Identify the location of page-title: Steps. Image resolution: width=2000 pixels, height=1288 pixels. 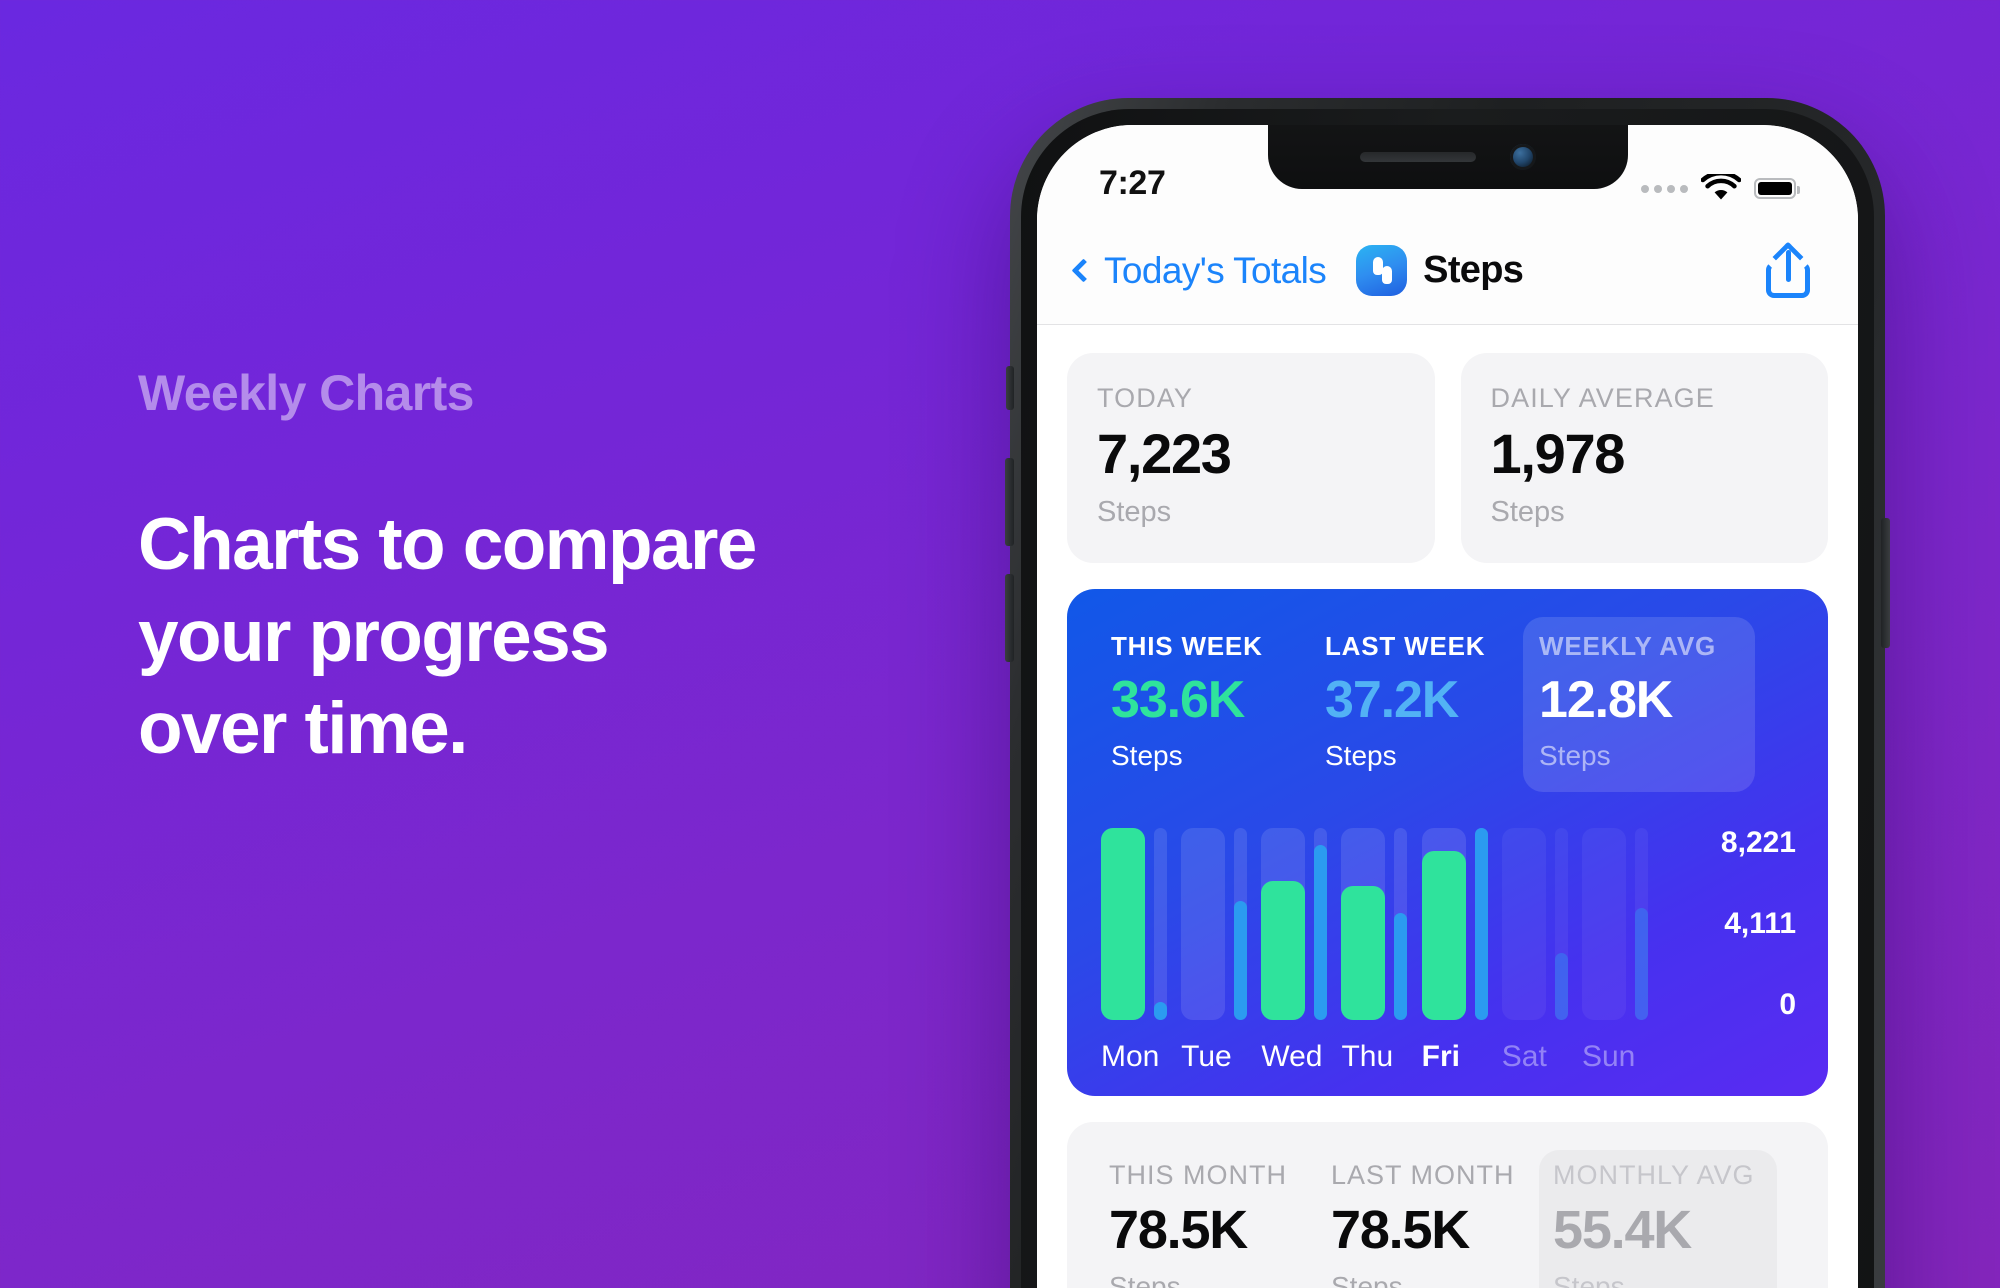
(1473, 270).